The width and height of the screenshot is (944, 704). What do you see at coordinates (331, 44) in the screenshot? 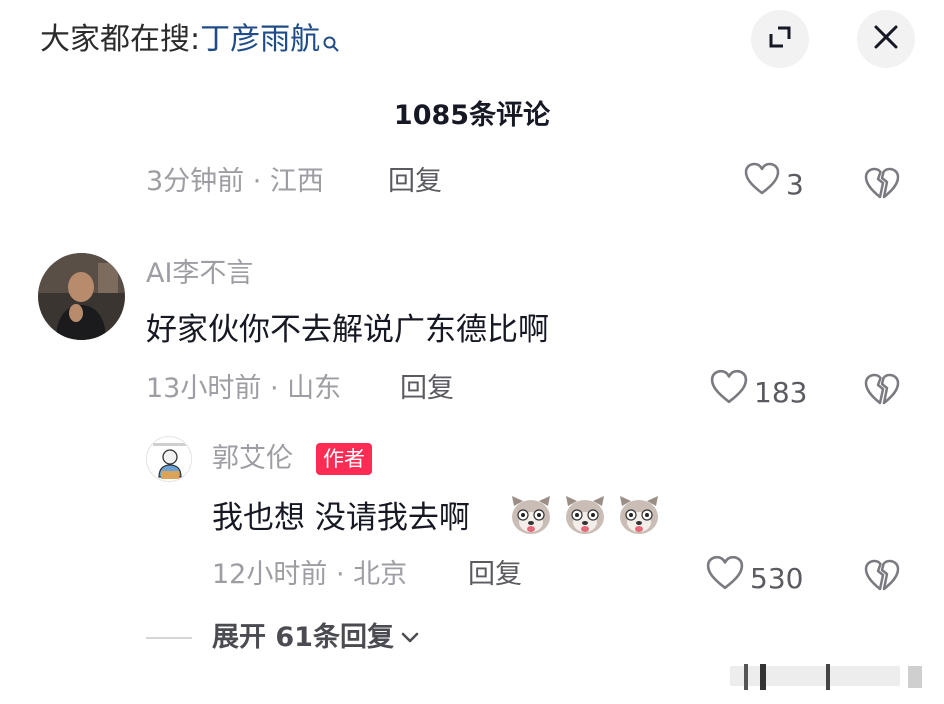
I see `search-icon` at bounding box center [331, 44].